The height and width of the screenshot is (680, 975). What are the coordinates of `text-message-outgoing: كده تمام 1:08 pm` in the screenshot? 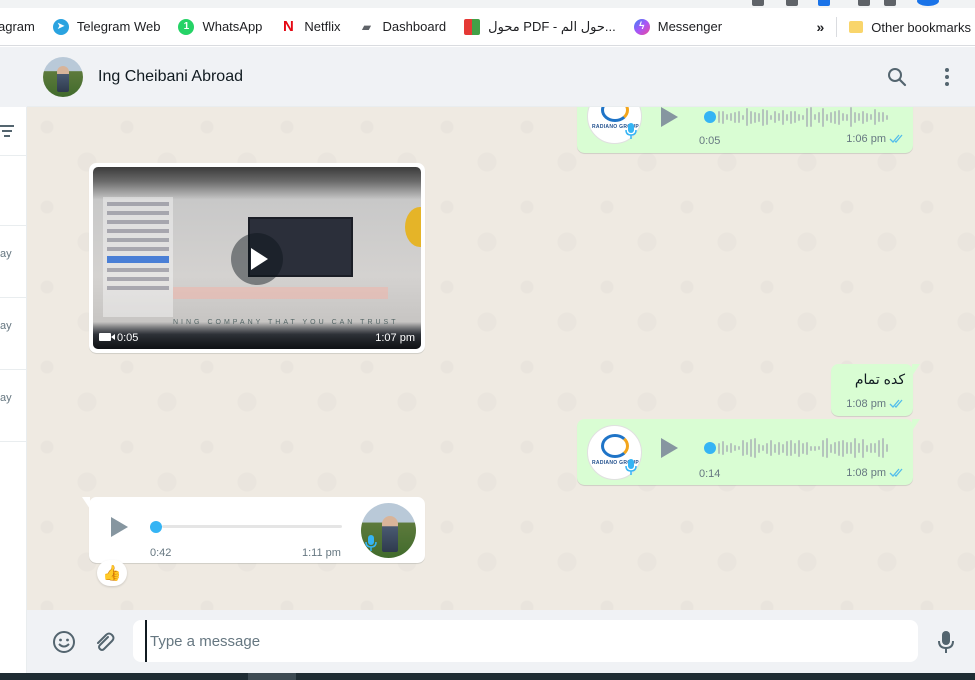 It's located at (875, 390).